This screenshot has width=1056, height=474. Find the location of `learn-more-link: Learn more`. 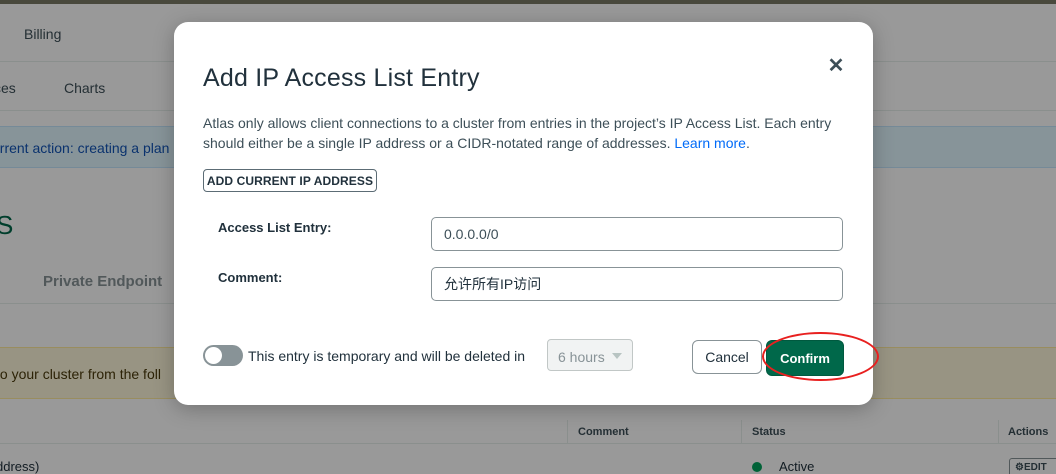

learn-more-link: Learn more is located at coordinates (710, 143).